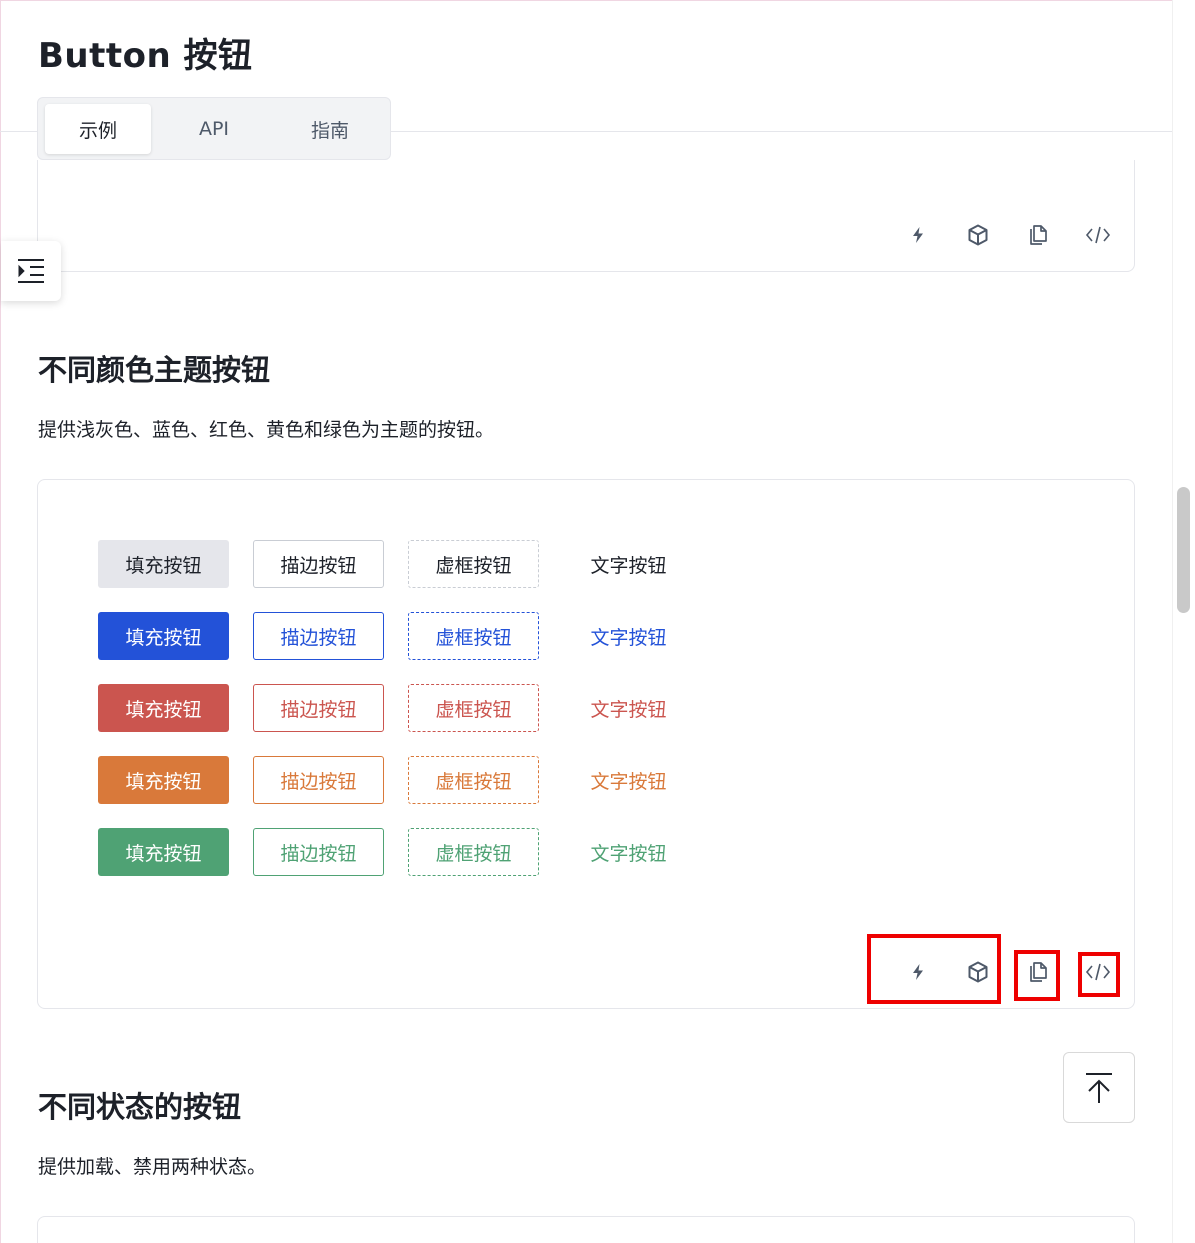 The width and height of the screenshot is (1195, 1243). Describe the element at coordinates (396, 780) in the screenshot. I see `button-row-orange: 填充按钮 描边按钮 虚框按钮 文字按钮` at that location.